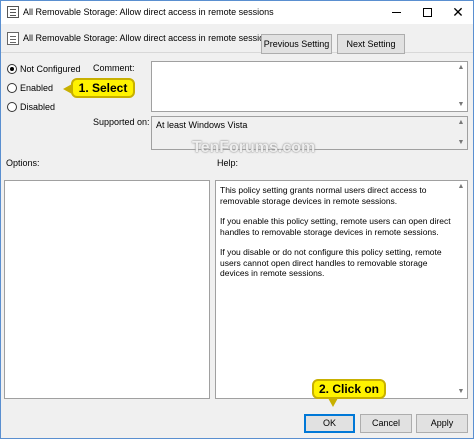  What do you see at coordinates (37, 88) in the screenshot?
I see `radio-label: Enabled` at bounding box center [37, 88].